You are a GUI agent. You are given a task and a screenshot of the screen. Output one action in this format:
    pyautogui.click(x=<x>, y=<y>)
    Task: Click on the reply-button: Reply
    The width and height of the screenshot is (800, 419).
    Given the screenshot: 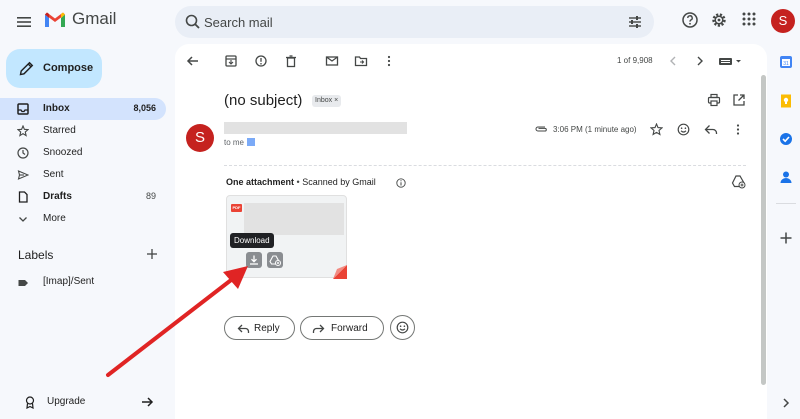 What is the action you would take?
    pyautogui.click(x=259, y=328)
    